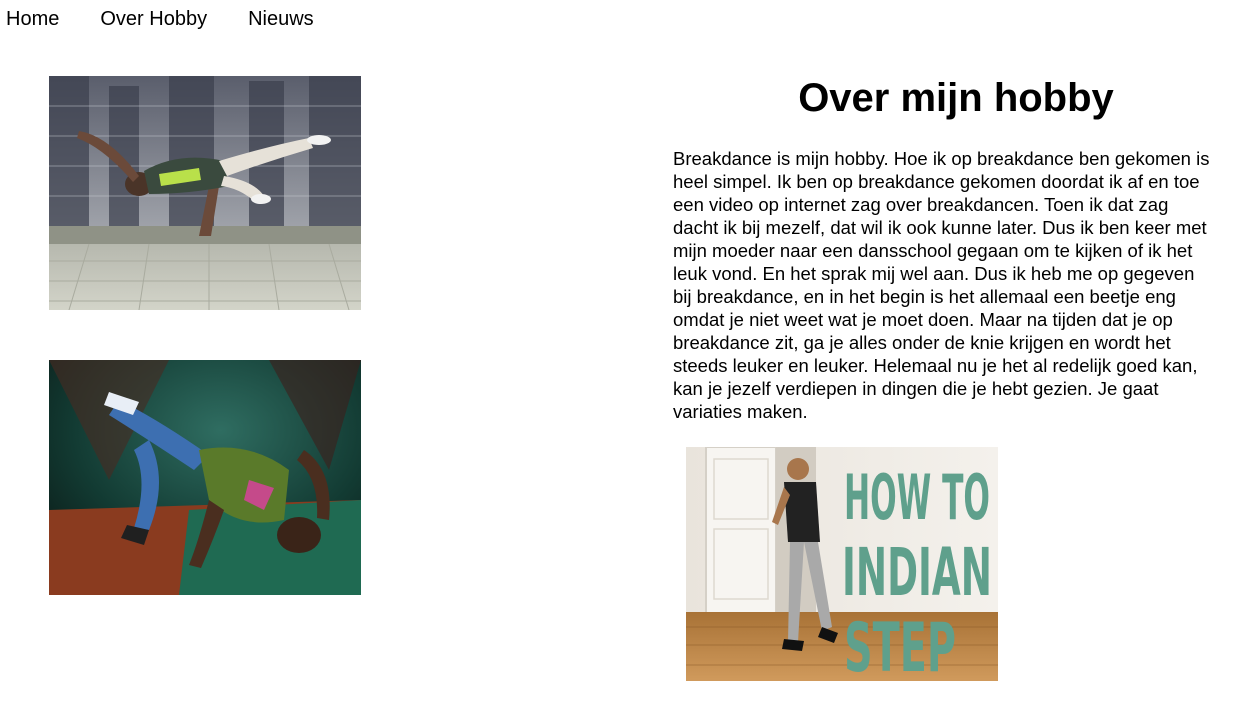 Image resolution: width=1251 pixels, height=716 pixels. Describe the element at coordinates (917, 572) in the screenshot. I see `thumbnail-text-line-2: INDIAN` at that location.